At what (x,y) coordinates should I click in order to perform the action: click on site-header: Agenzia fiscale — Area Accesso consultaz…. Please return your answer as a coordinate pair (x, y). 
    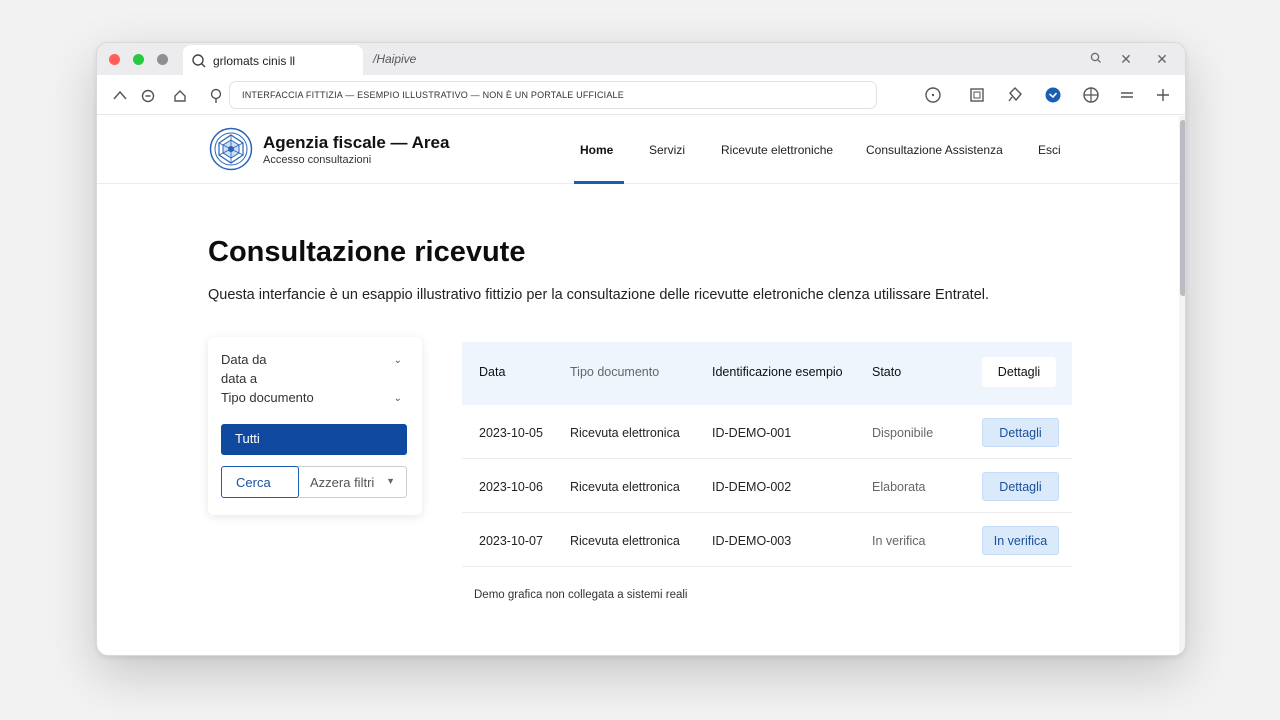
    Looking at the image, I should click on (641, 150).